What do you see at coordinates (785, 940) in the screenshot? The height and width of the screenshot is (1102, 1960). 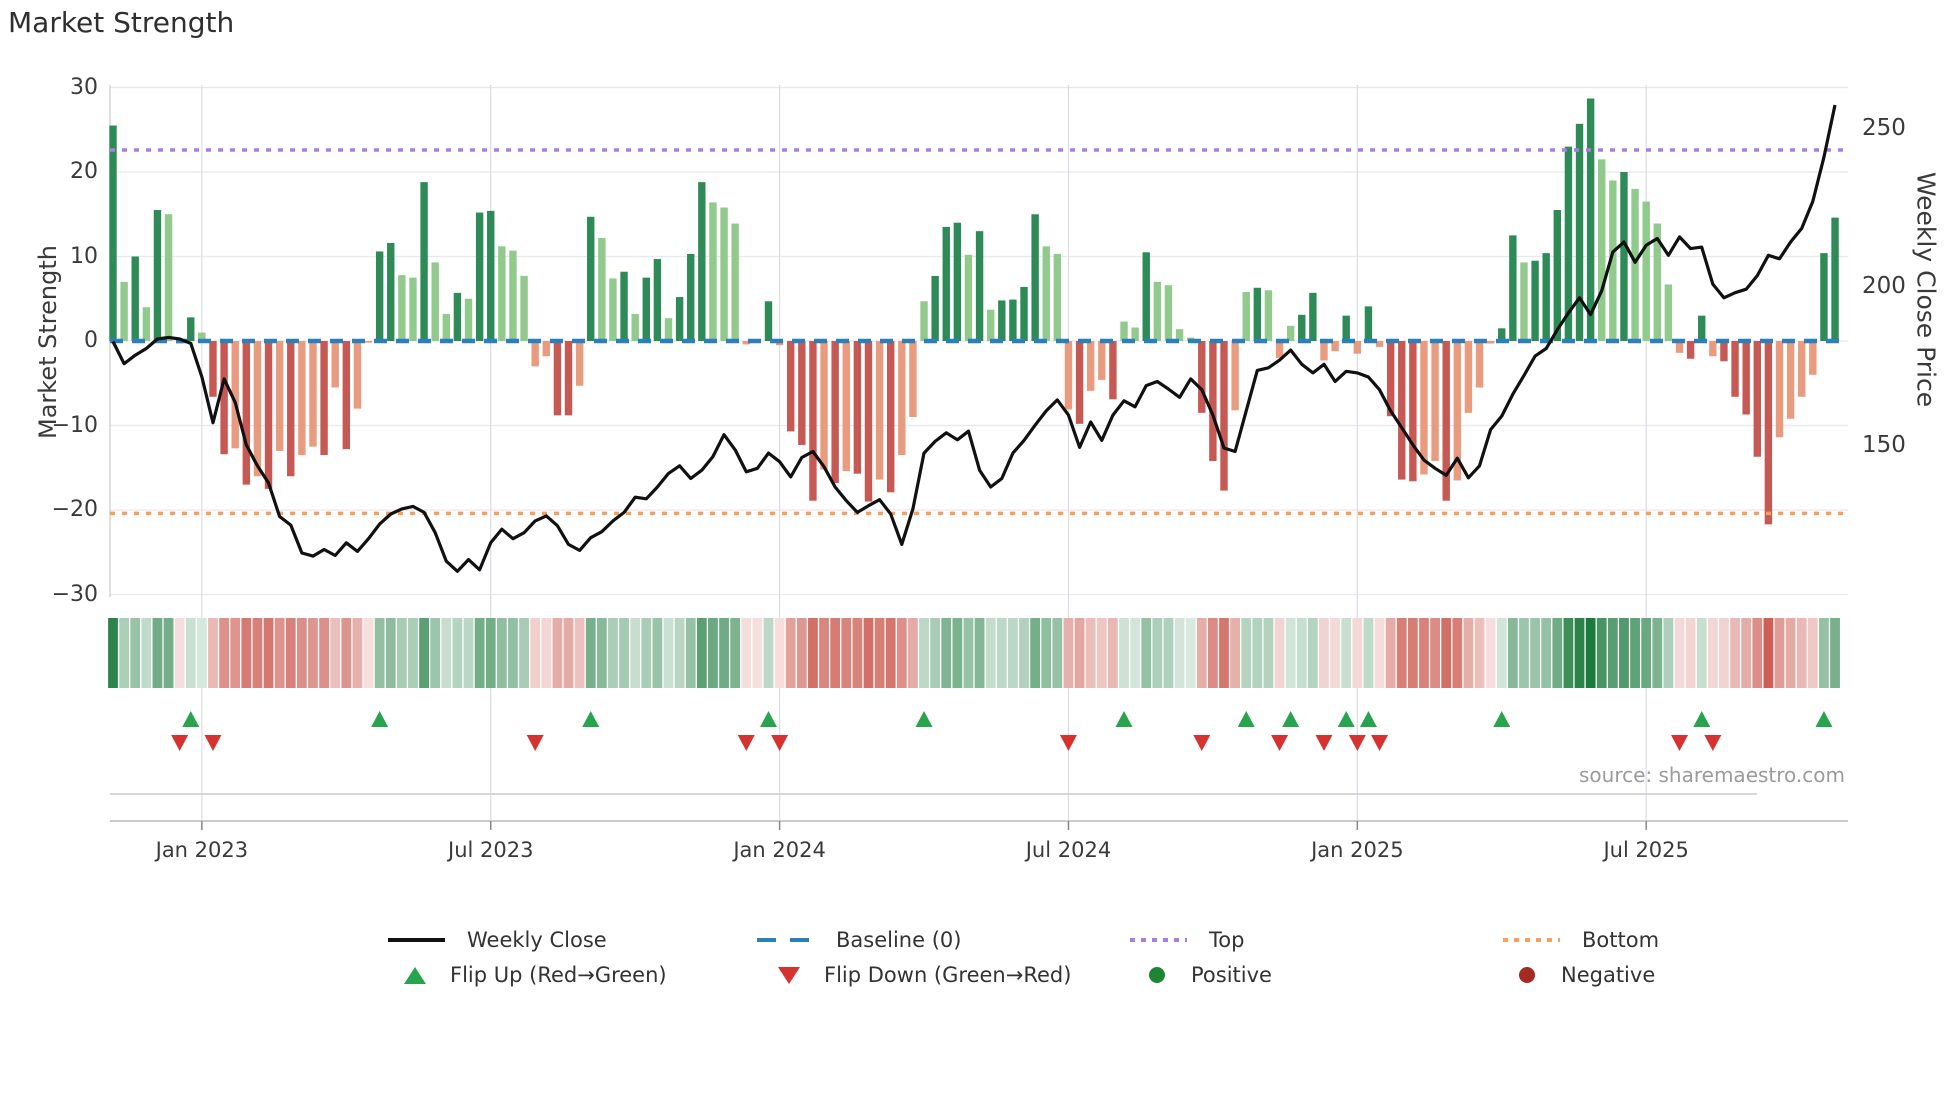 I see `baseline-dash-swatch-icon` at bounding box center [785, 940].